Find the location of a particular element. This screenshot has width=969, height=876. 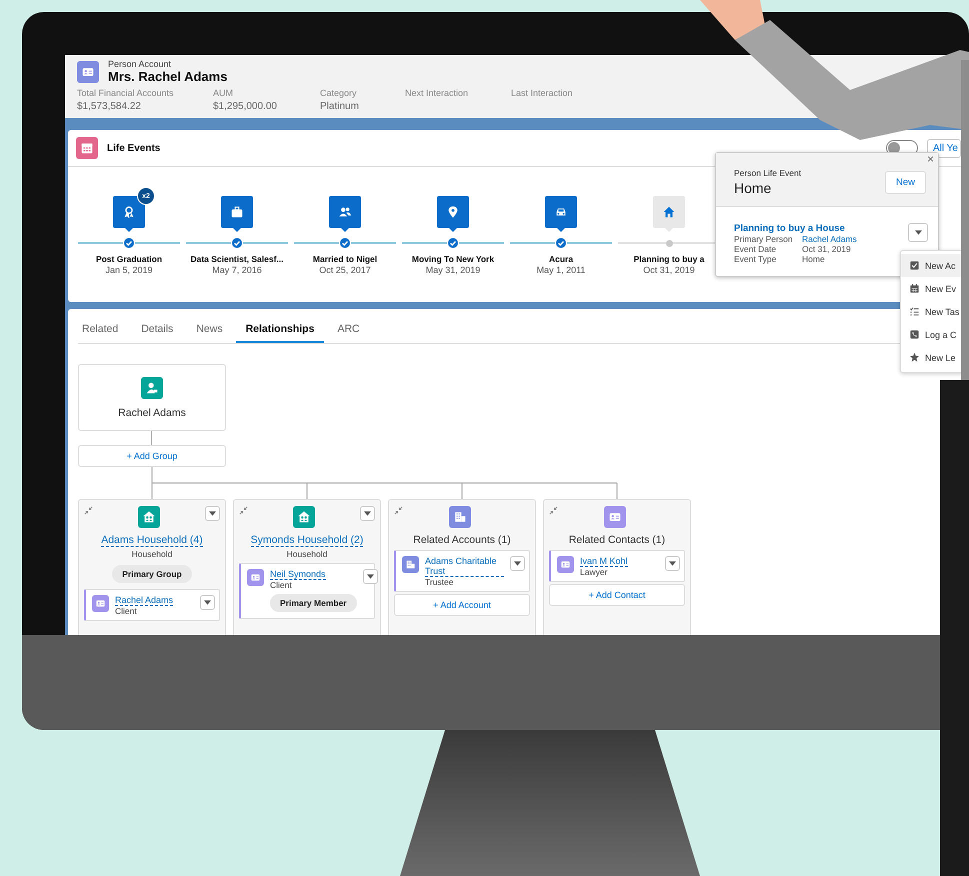

member-link: Ivan M Kohl is located at coordinates (604, 561).